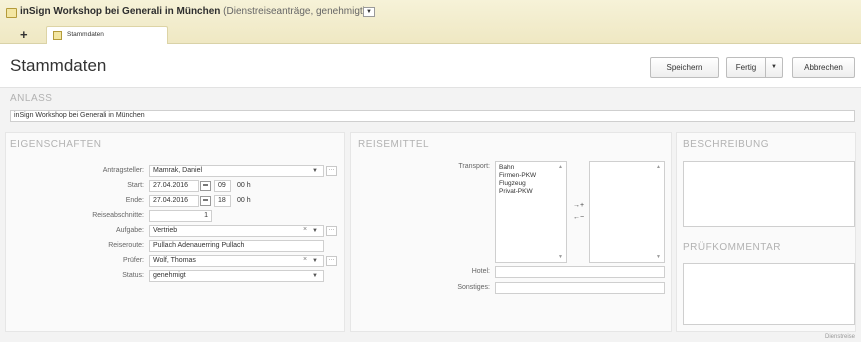  I want to click on remove-transport-button: ←−, so click(578, 217).